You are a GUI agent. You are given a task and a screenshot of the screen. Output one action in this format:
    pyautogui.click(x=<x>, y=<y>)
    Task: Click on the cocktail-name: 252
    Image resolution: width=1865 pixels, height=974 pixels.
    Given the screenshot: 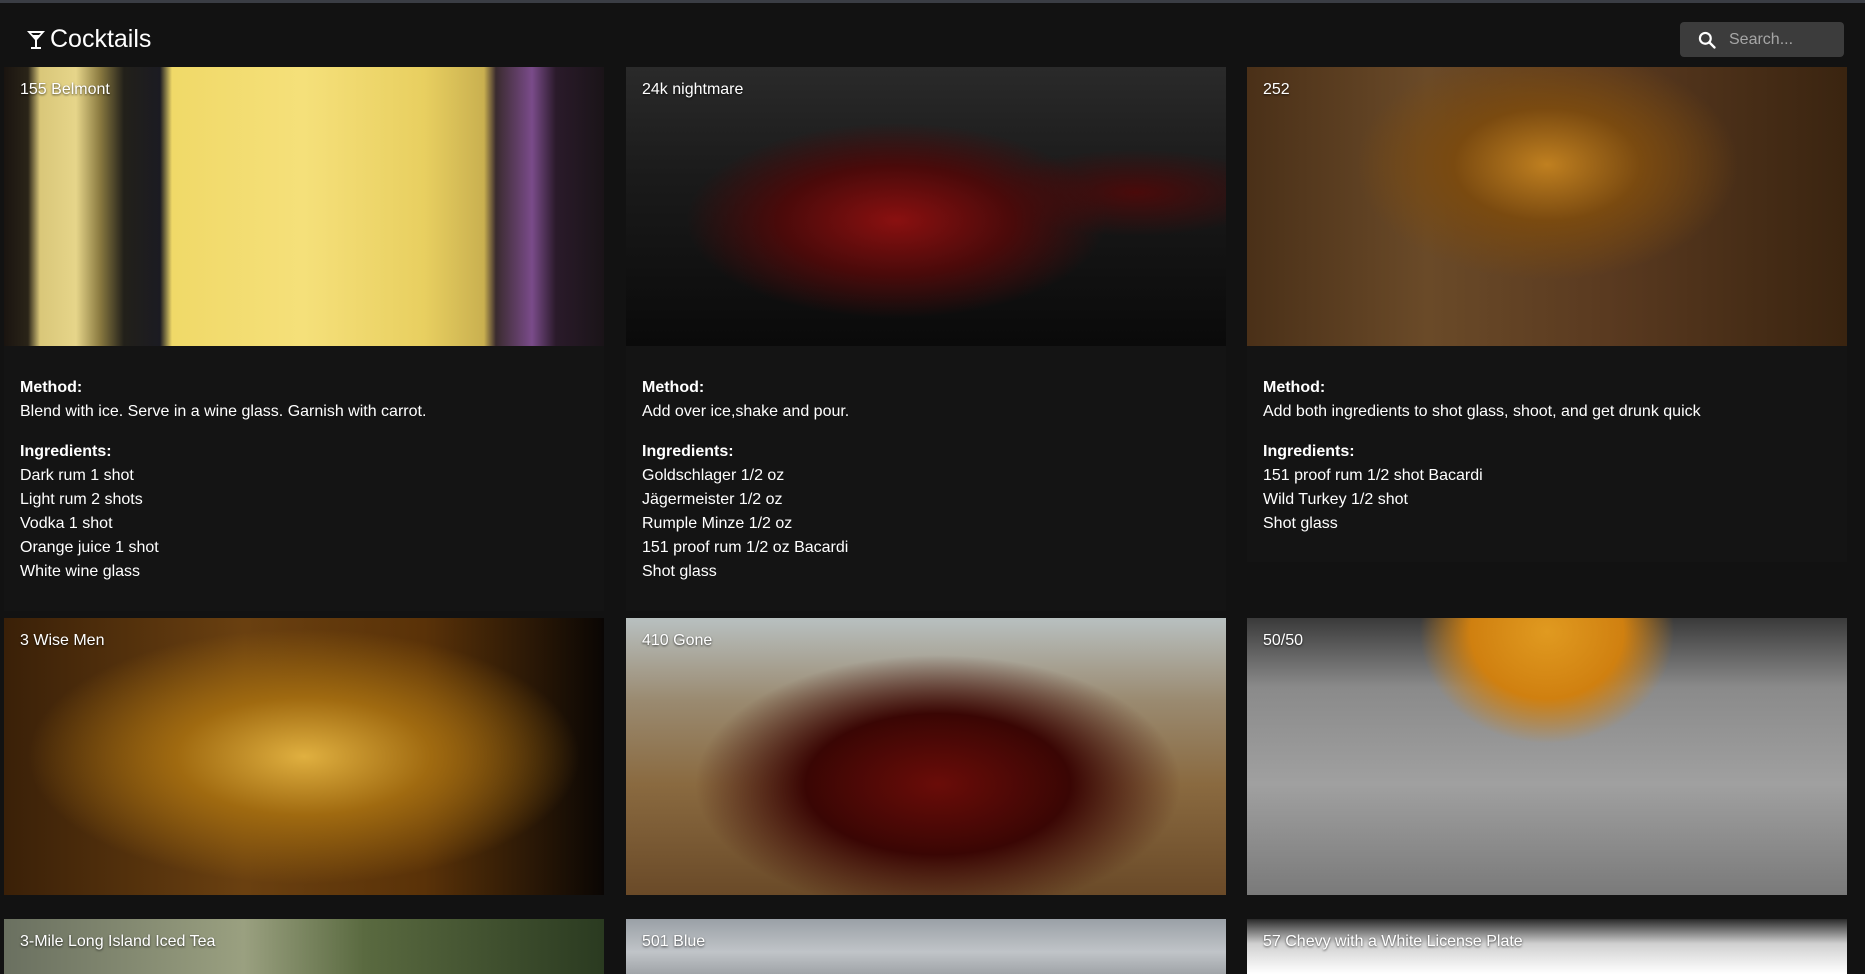 What is the action you would take?
    pyautogui.click(x=1276, y=89)
    